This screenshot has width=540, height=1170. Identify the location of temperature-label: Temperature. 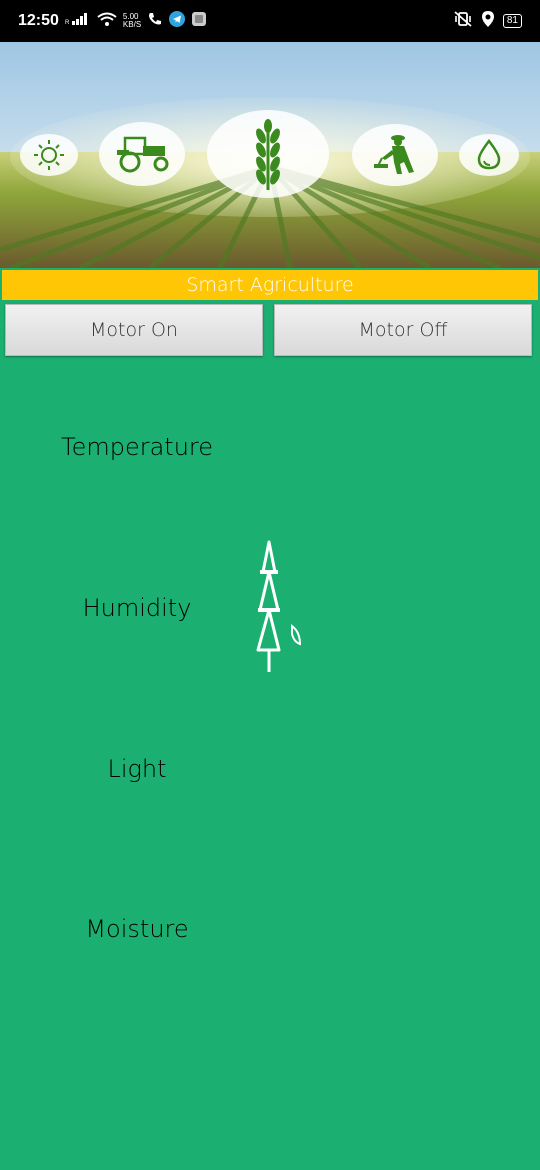
(137, 447).